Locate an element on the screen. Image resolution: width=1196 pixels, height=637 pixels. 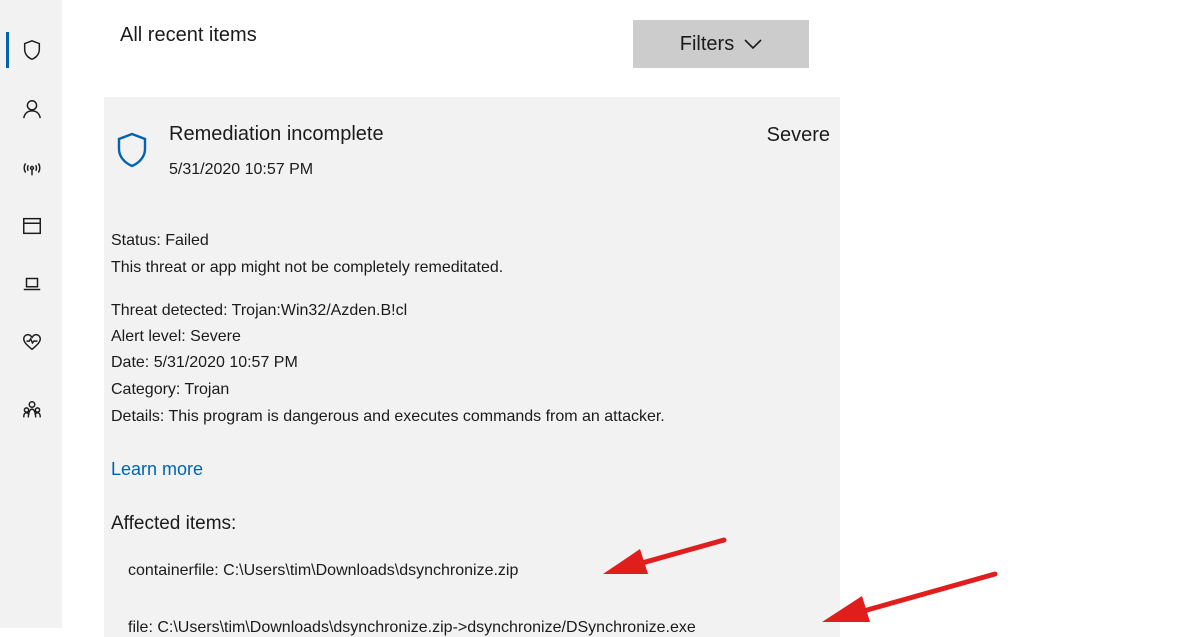
affected-items-heading: Affected items: is located at coordinates (174, 523).